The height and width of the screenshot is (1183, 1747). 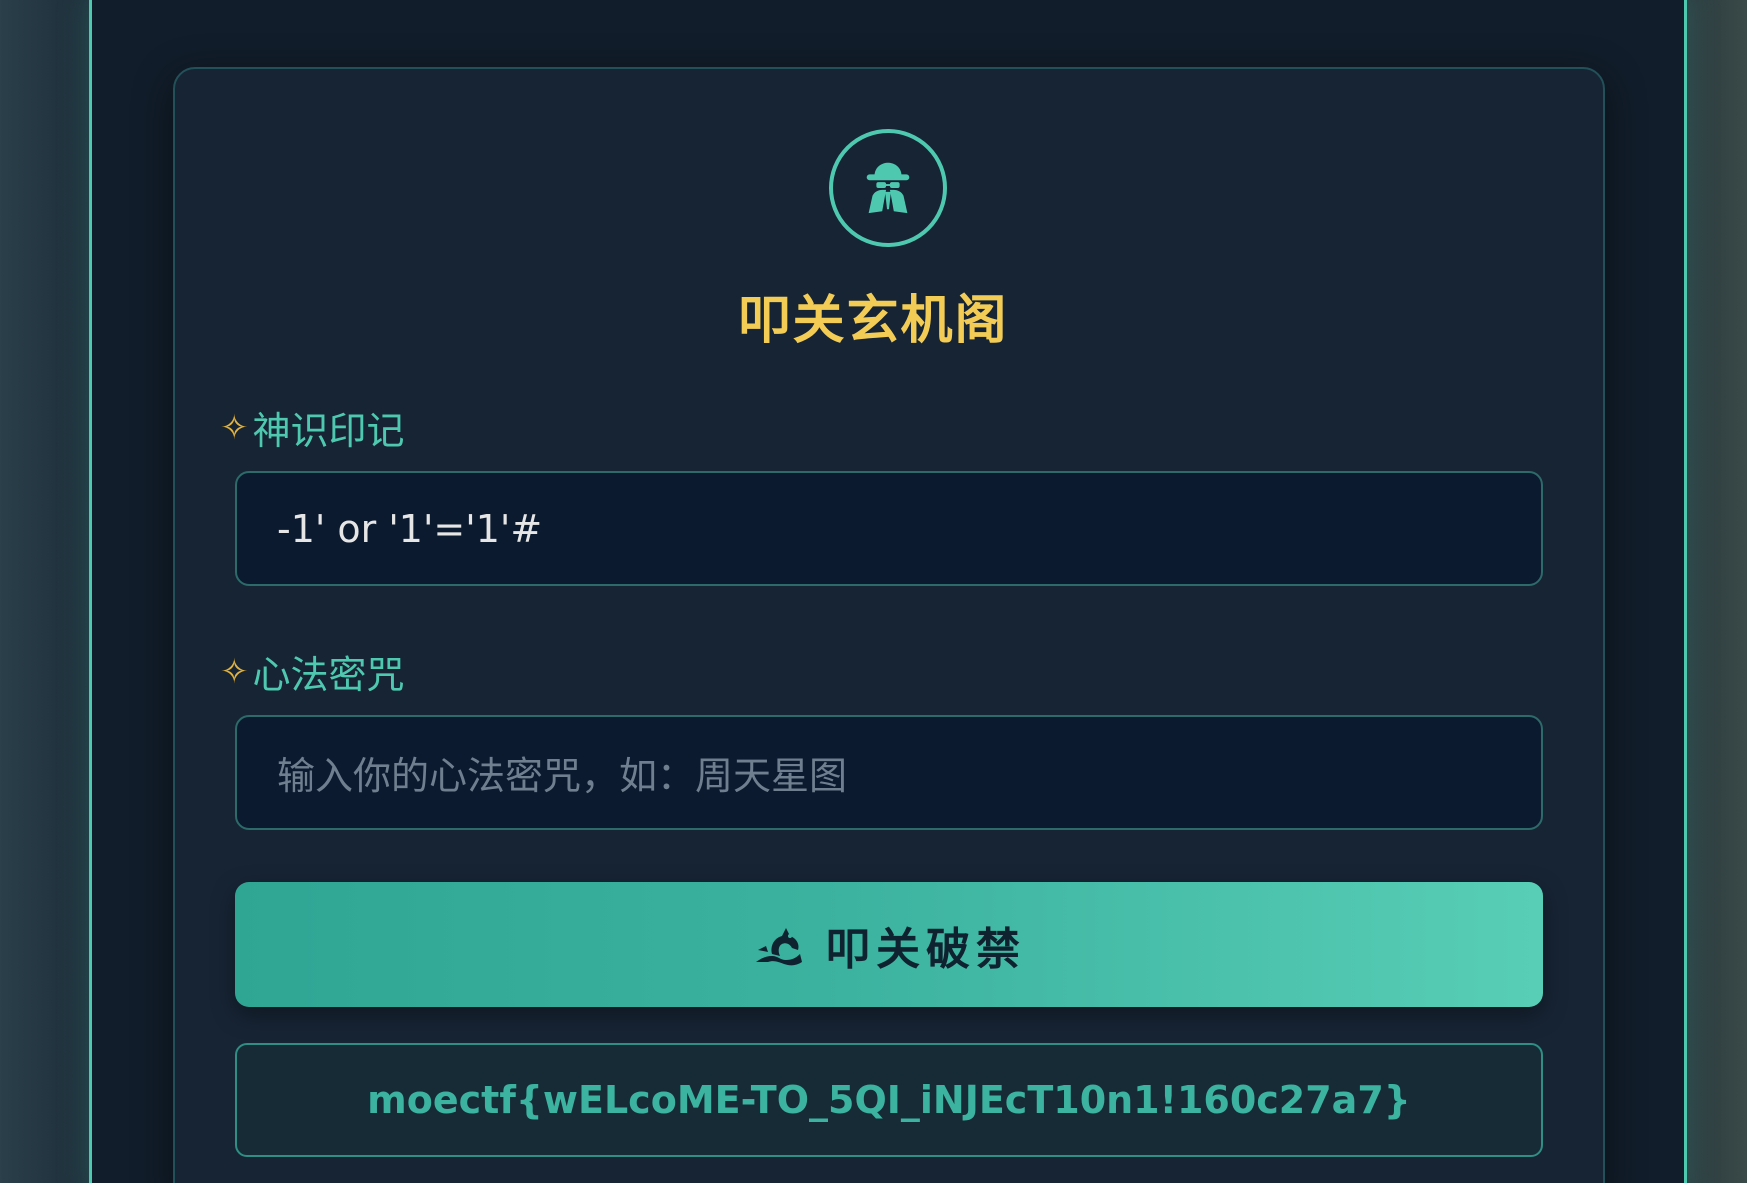 I want to click on spy-icon, so click(x=888, y=188).